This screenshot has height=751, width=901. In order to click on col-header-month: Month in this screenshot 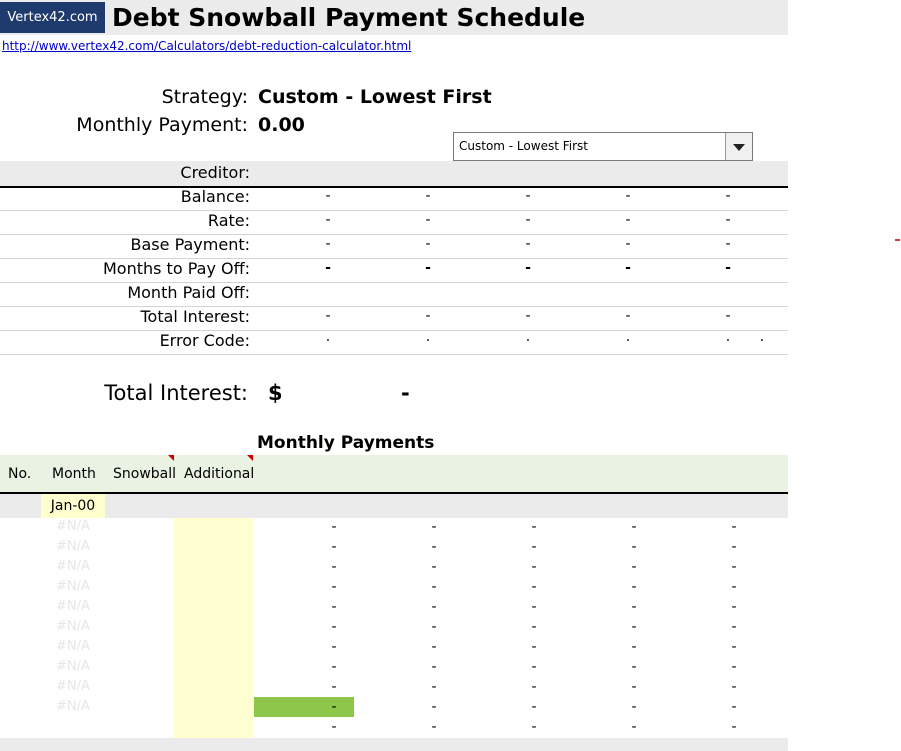, I will do `click(74, 474)`.